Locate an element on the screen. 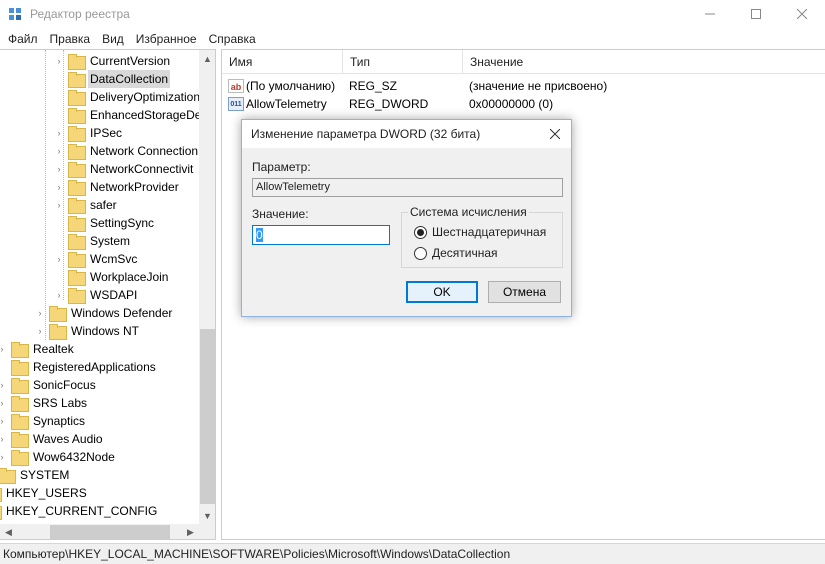 Image resolution: width=825 pixels, height=564 pixels. scroll-left-arrow-icon: ◀ is located at coordinates (8, 531).